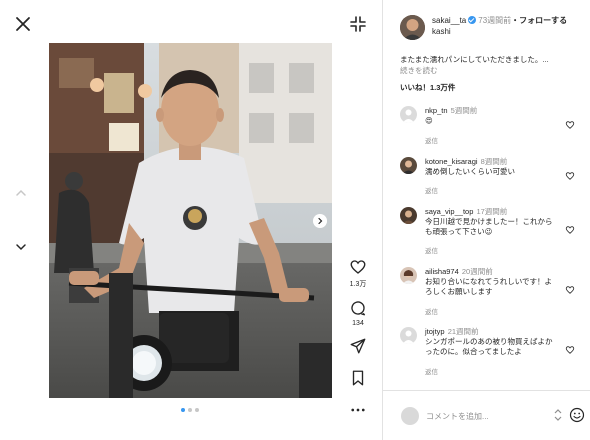  What do you see at coordinates (489, 286) in the screenshot?
I see `comment-text: お知り合いになれてうれしいです！よろしくお願いします` at bounding box center [489, 286].